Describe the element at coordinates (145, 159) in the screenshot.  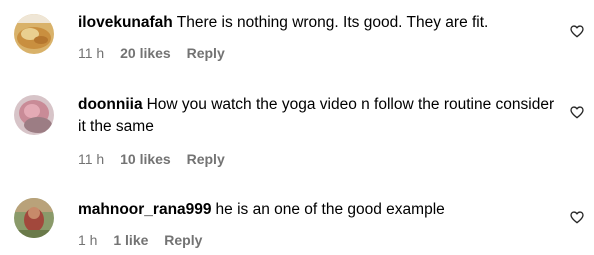
I see `comment-likes: 10 likes` at that location.